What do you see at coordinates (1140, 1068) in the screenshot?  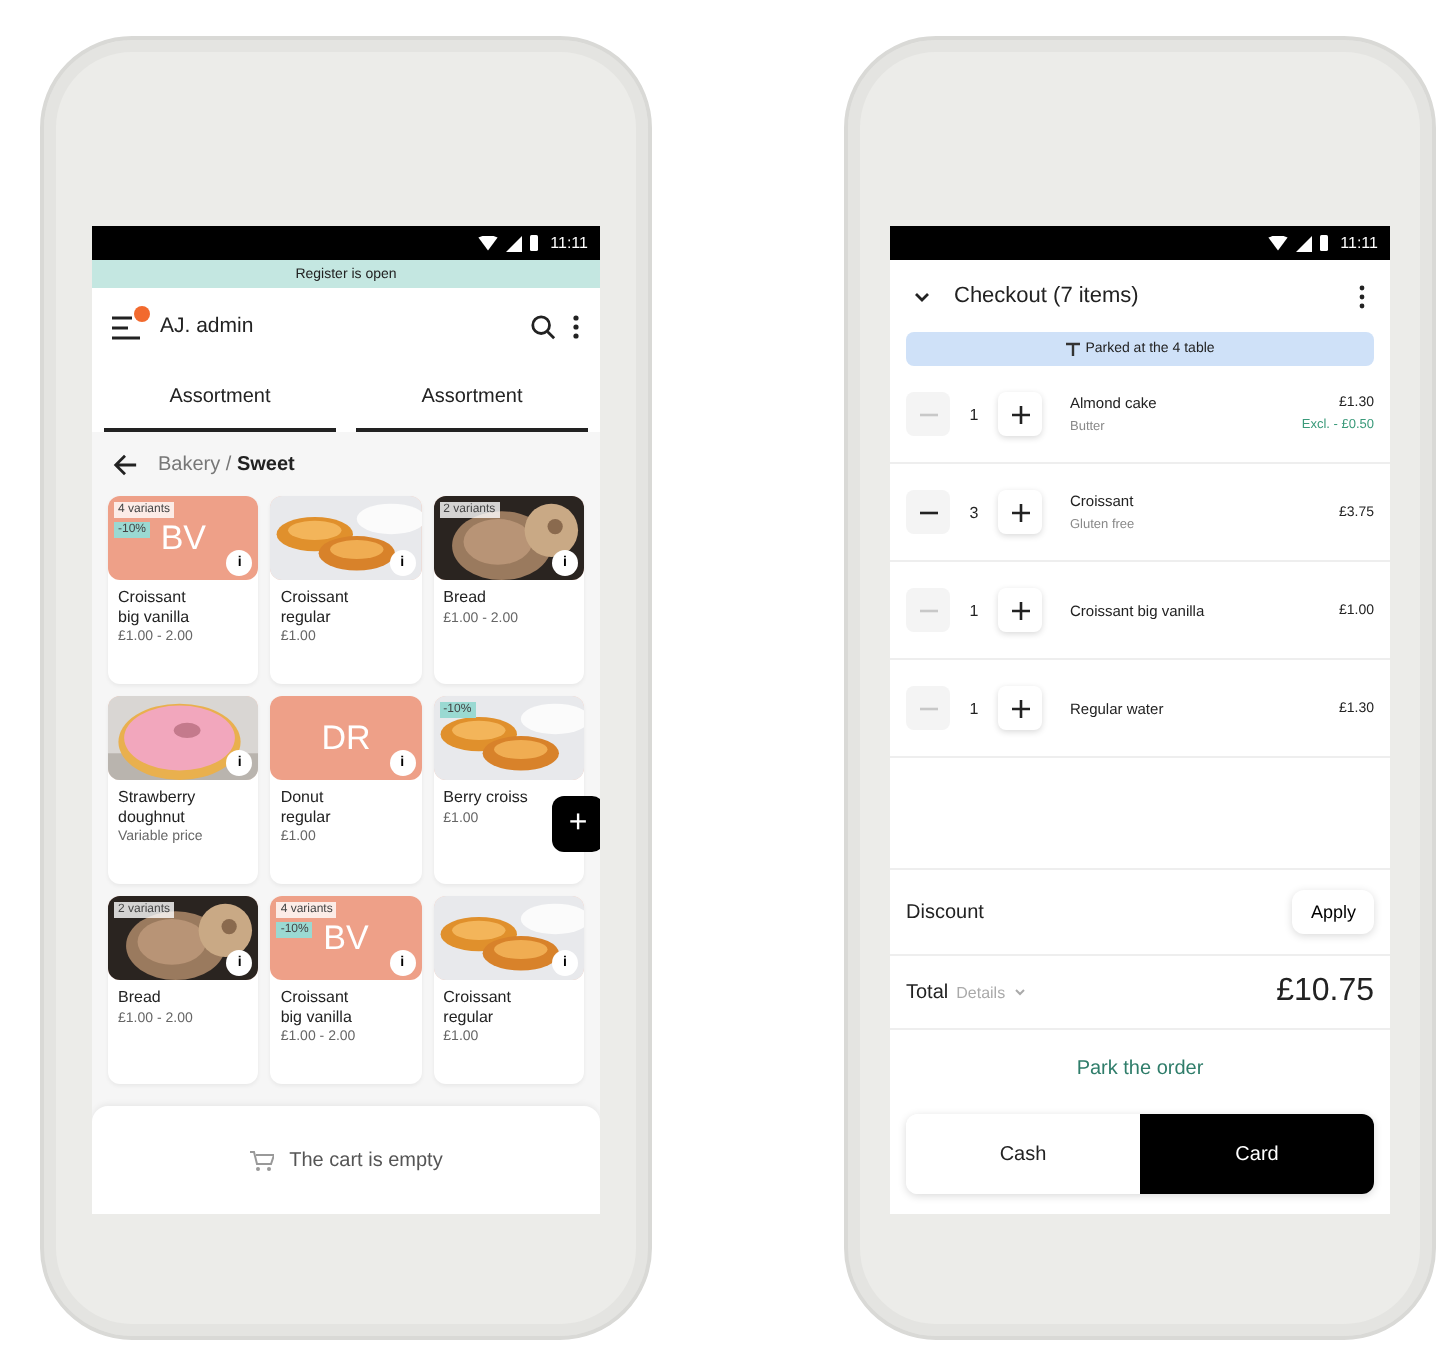 I see `park-order-link: Park the order` at bounding box center [1140, 1068].